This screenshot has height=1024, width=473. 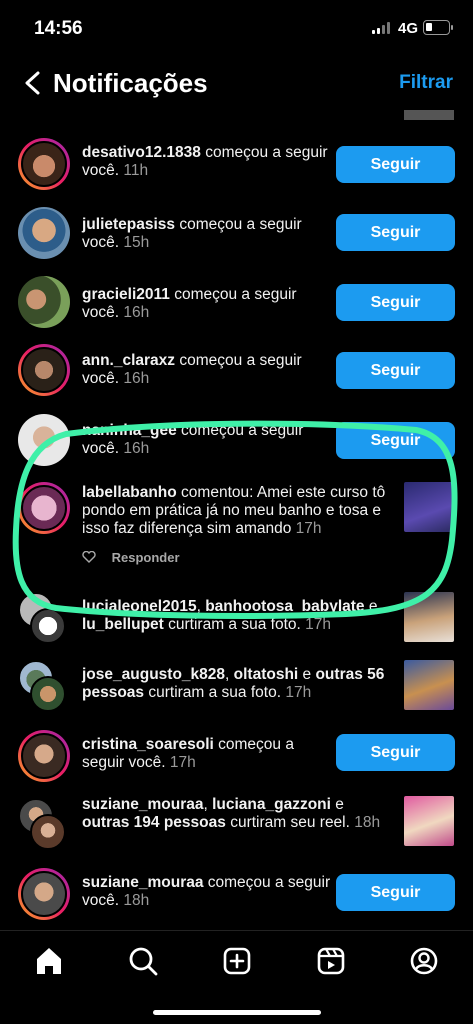 I want to click on profile-icon, so click(x=424, y=961).